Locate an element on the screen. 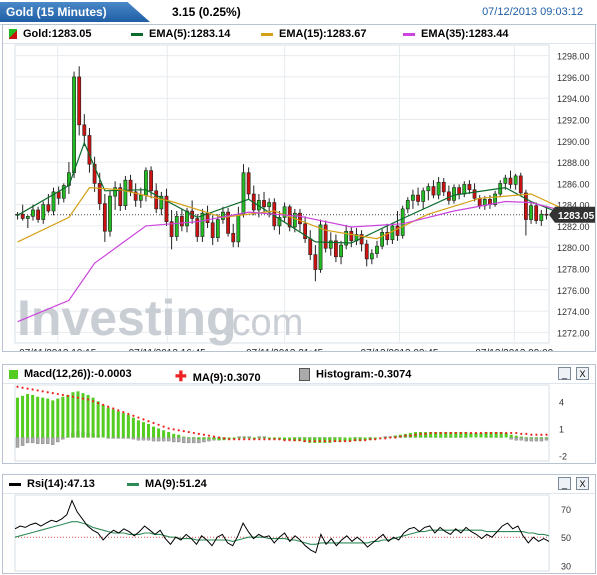 Image resolution: width=597 pixels, height=575 pixels. ema35-swatch is located at coordinates (409, 34).